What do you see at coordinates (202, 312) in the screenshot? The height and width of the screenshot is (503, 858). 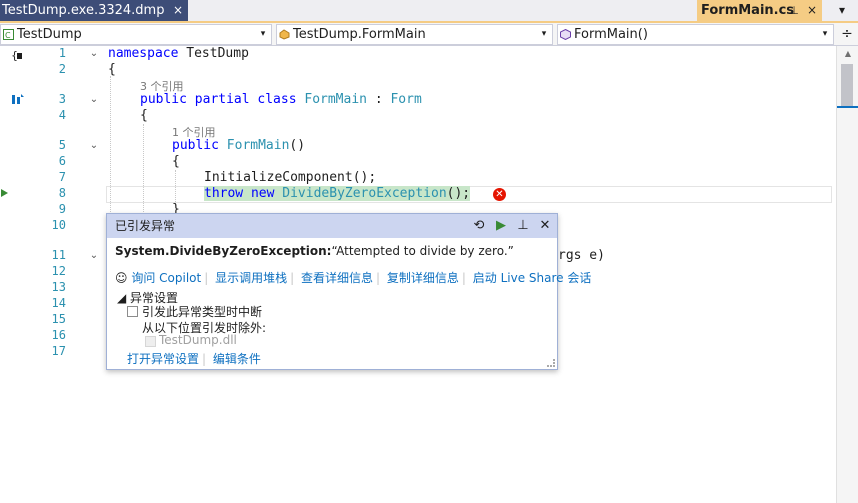 I see `break-on-exception-label: 引发此异常类型时中断` at bounding box center [202, 312].